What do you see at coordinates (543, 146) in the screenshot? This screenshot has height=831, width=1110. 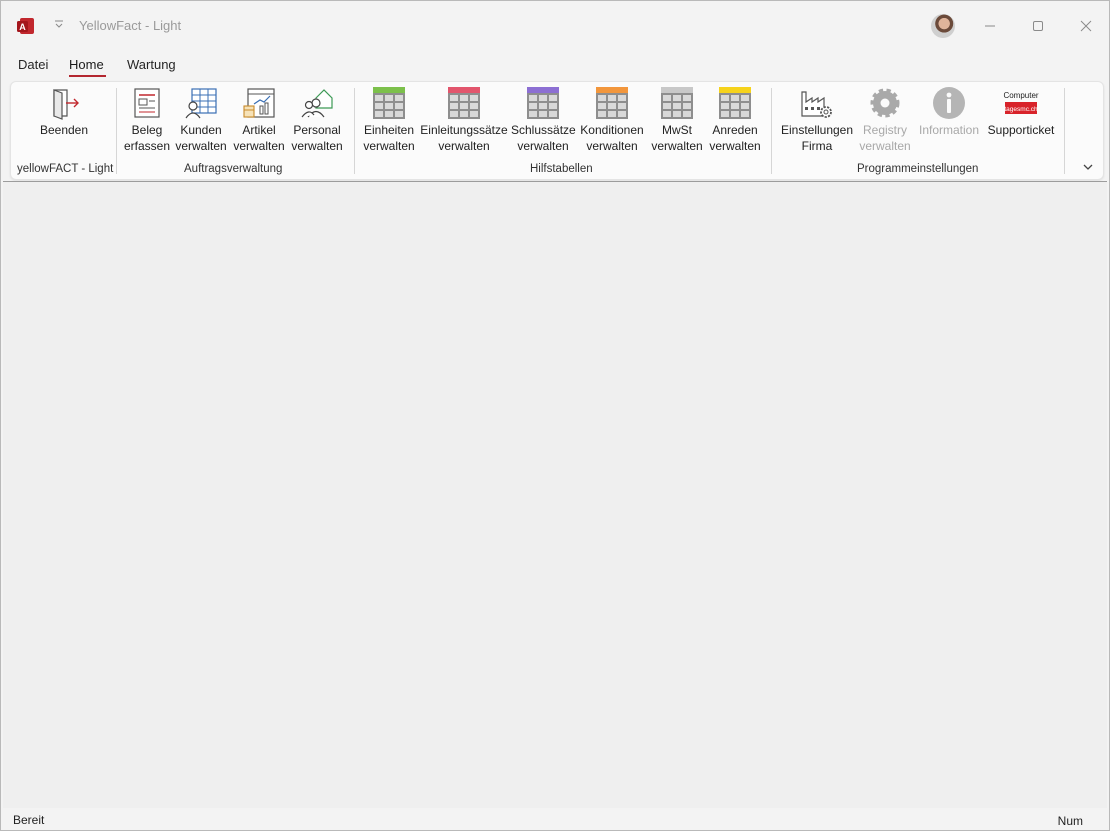 I see `schluss-label-2: verwalten` at bounding box center [543, 146].